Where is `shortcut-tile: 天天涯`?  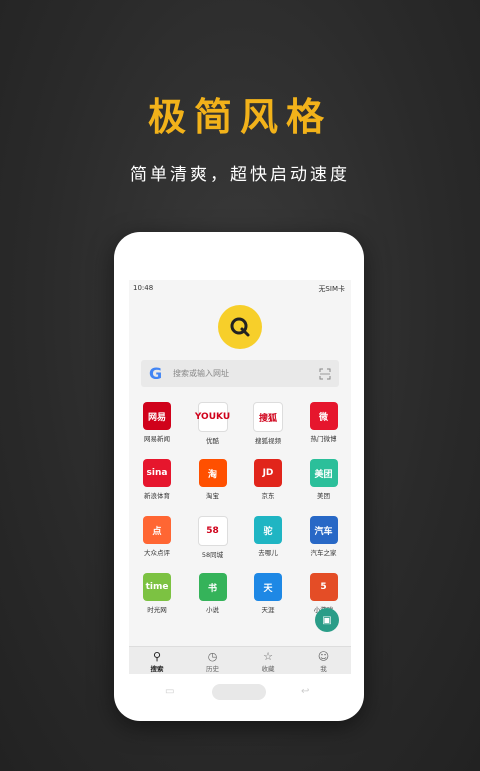
shortcut-tile: 天天涯 is located at coordinates (268, 593).